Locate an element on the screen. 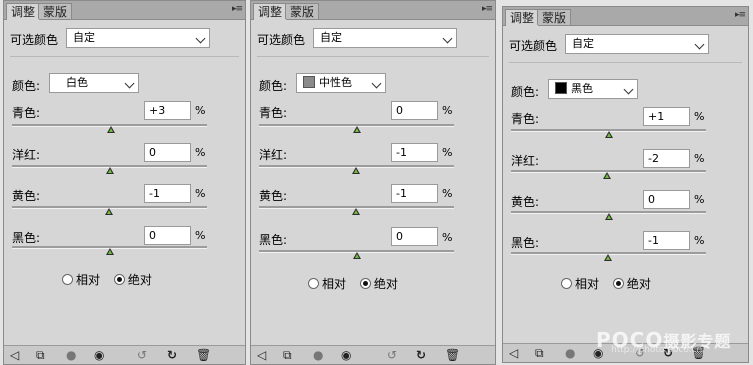 The width and height of the screenshot is (753, 365). color-dropdown-value: 中性色 is located at coordinates (335, 82).